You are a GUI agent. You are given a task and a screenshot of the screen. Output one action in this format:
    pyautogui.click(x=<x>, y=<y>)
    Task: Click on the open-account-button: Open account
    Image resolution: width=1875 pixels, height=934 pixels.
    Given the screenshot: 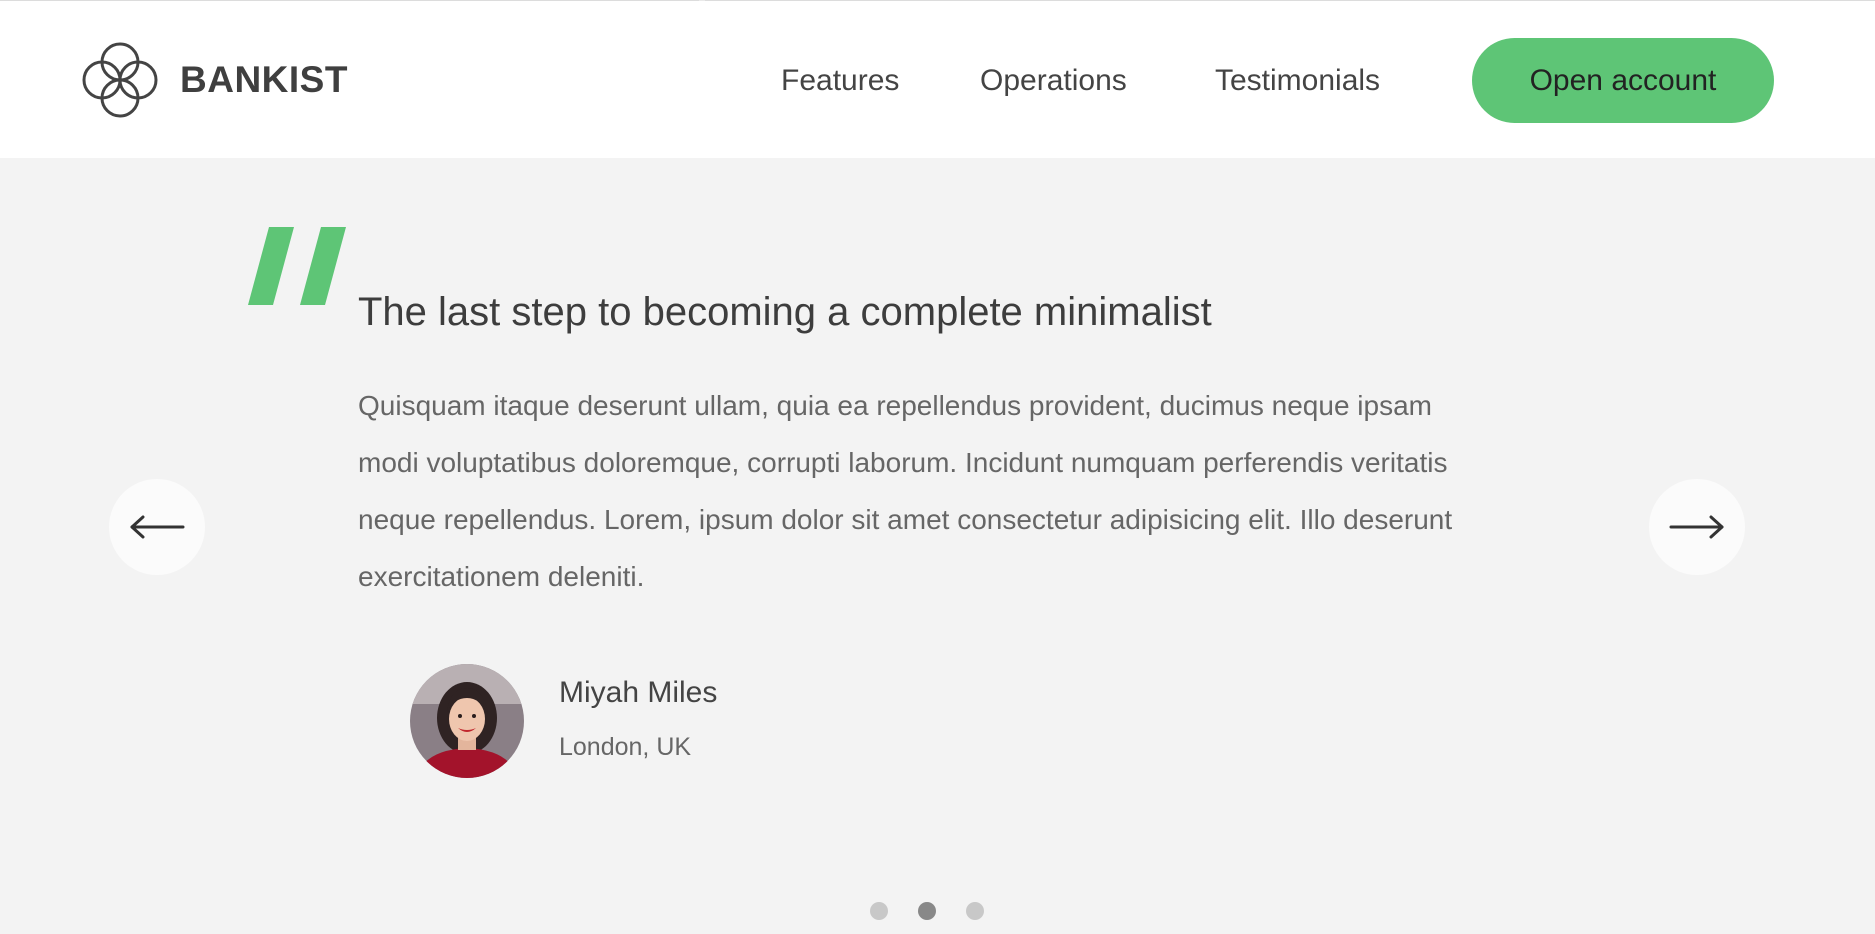 What is the action you would take?
    pyautogui.click(x=1623, y=80)
    